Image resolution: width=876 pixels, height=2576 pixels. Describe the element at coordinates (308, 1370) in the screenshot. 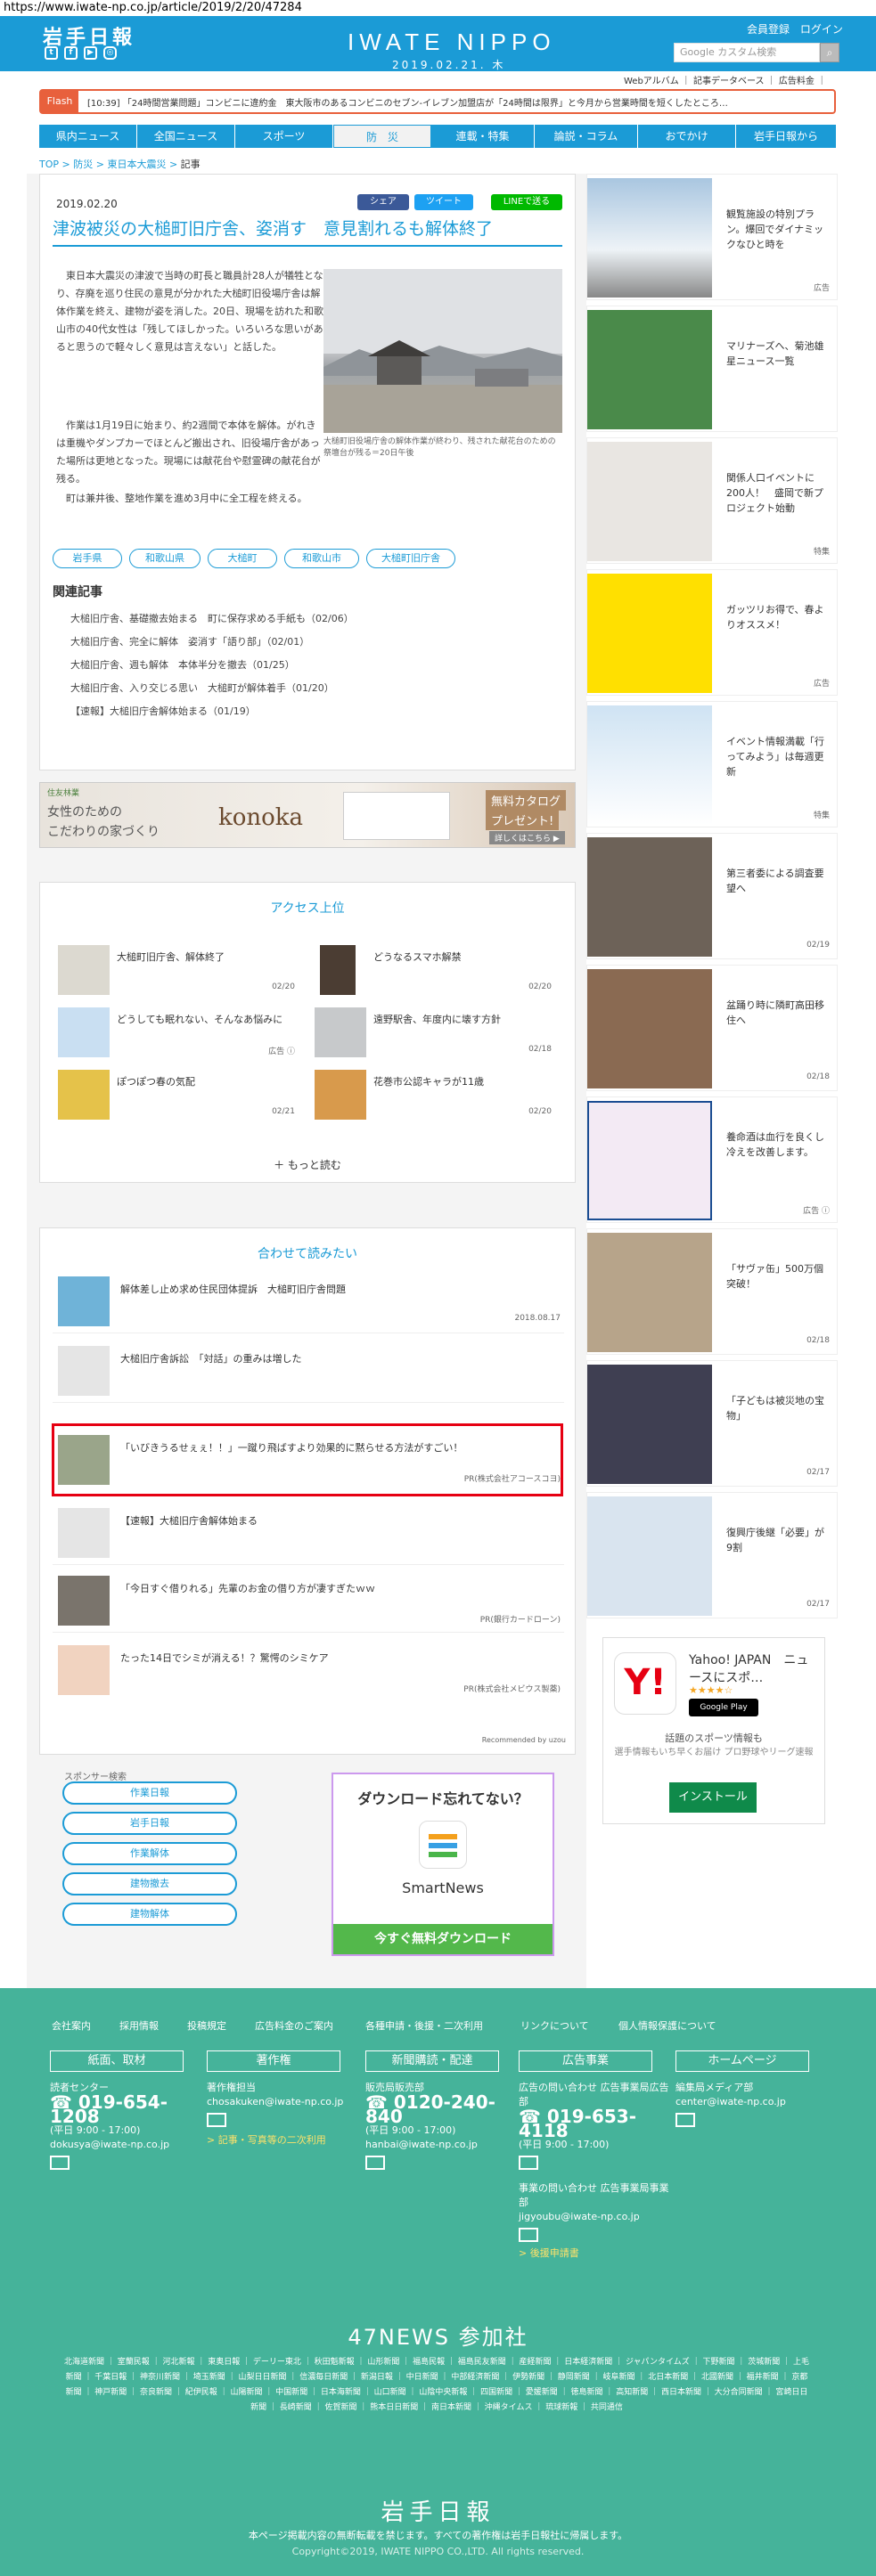

I see `recommended-item: 大槌旧庁舎訴訟 「対話」の重みは増した` at that location.